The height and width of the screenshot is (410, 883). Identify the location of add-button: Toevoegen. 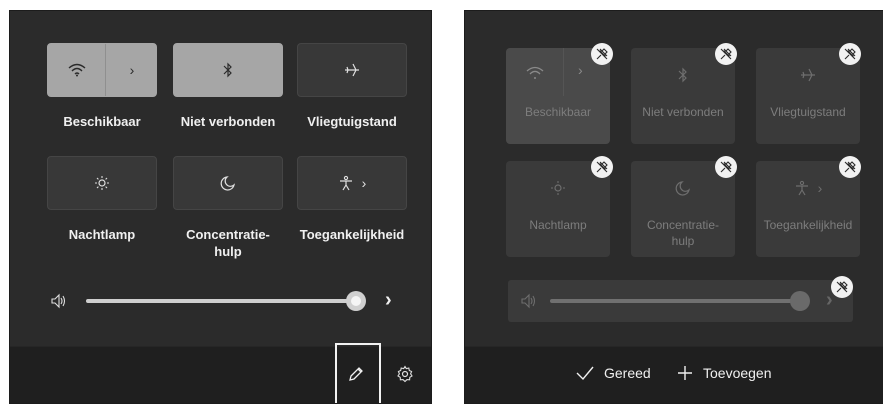
(724, 373).